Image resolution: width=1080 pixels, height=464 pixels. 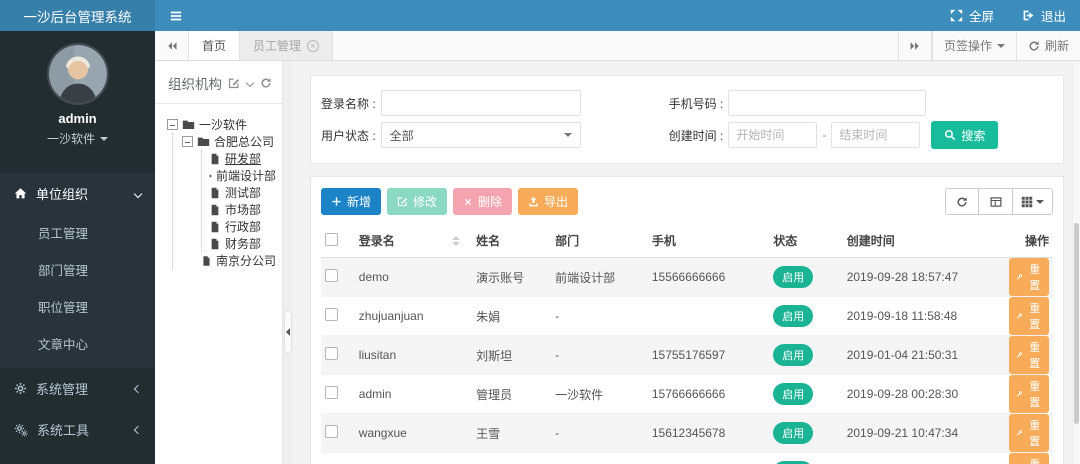 I want to click on tab-close-icon: ×, so click(x=313, y=45).